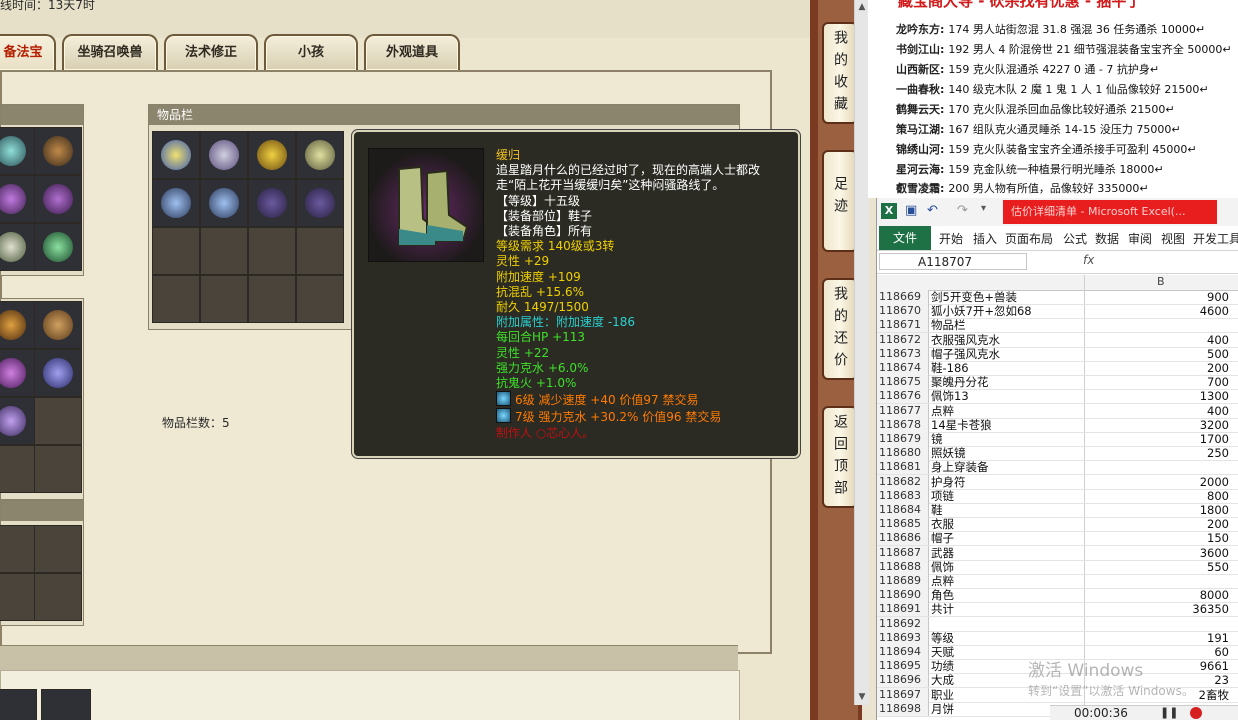 The image size is (1238, 720). I want to click on sheet-row: 118693 等级 191, so click(1057, 638).